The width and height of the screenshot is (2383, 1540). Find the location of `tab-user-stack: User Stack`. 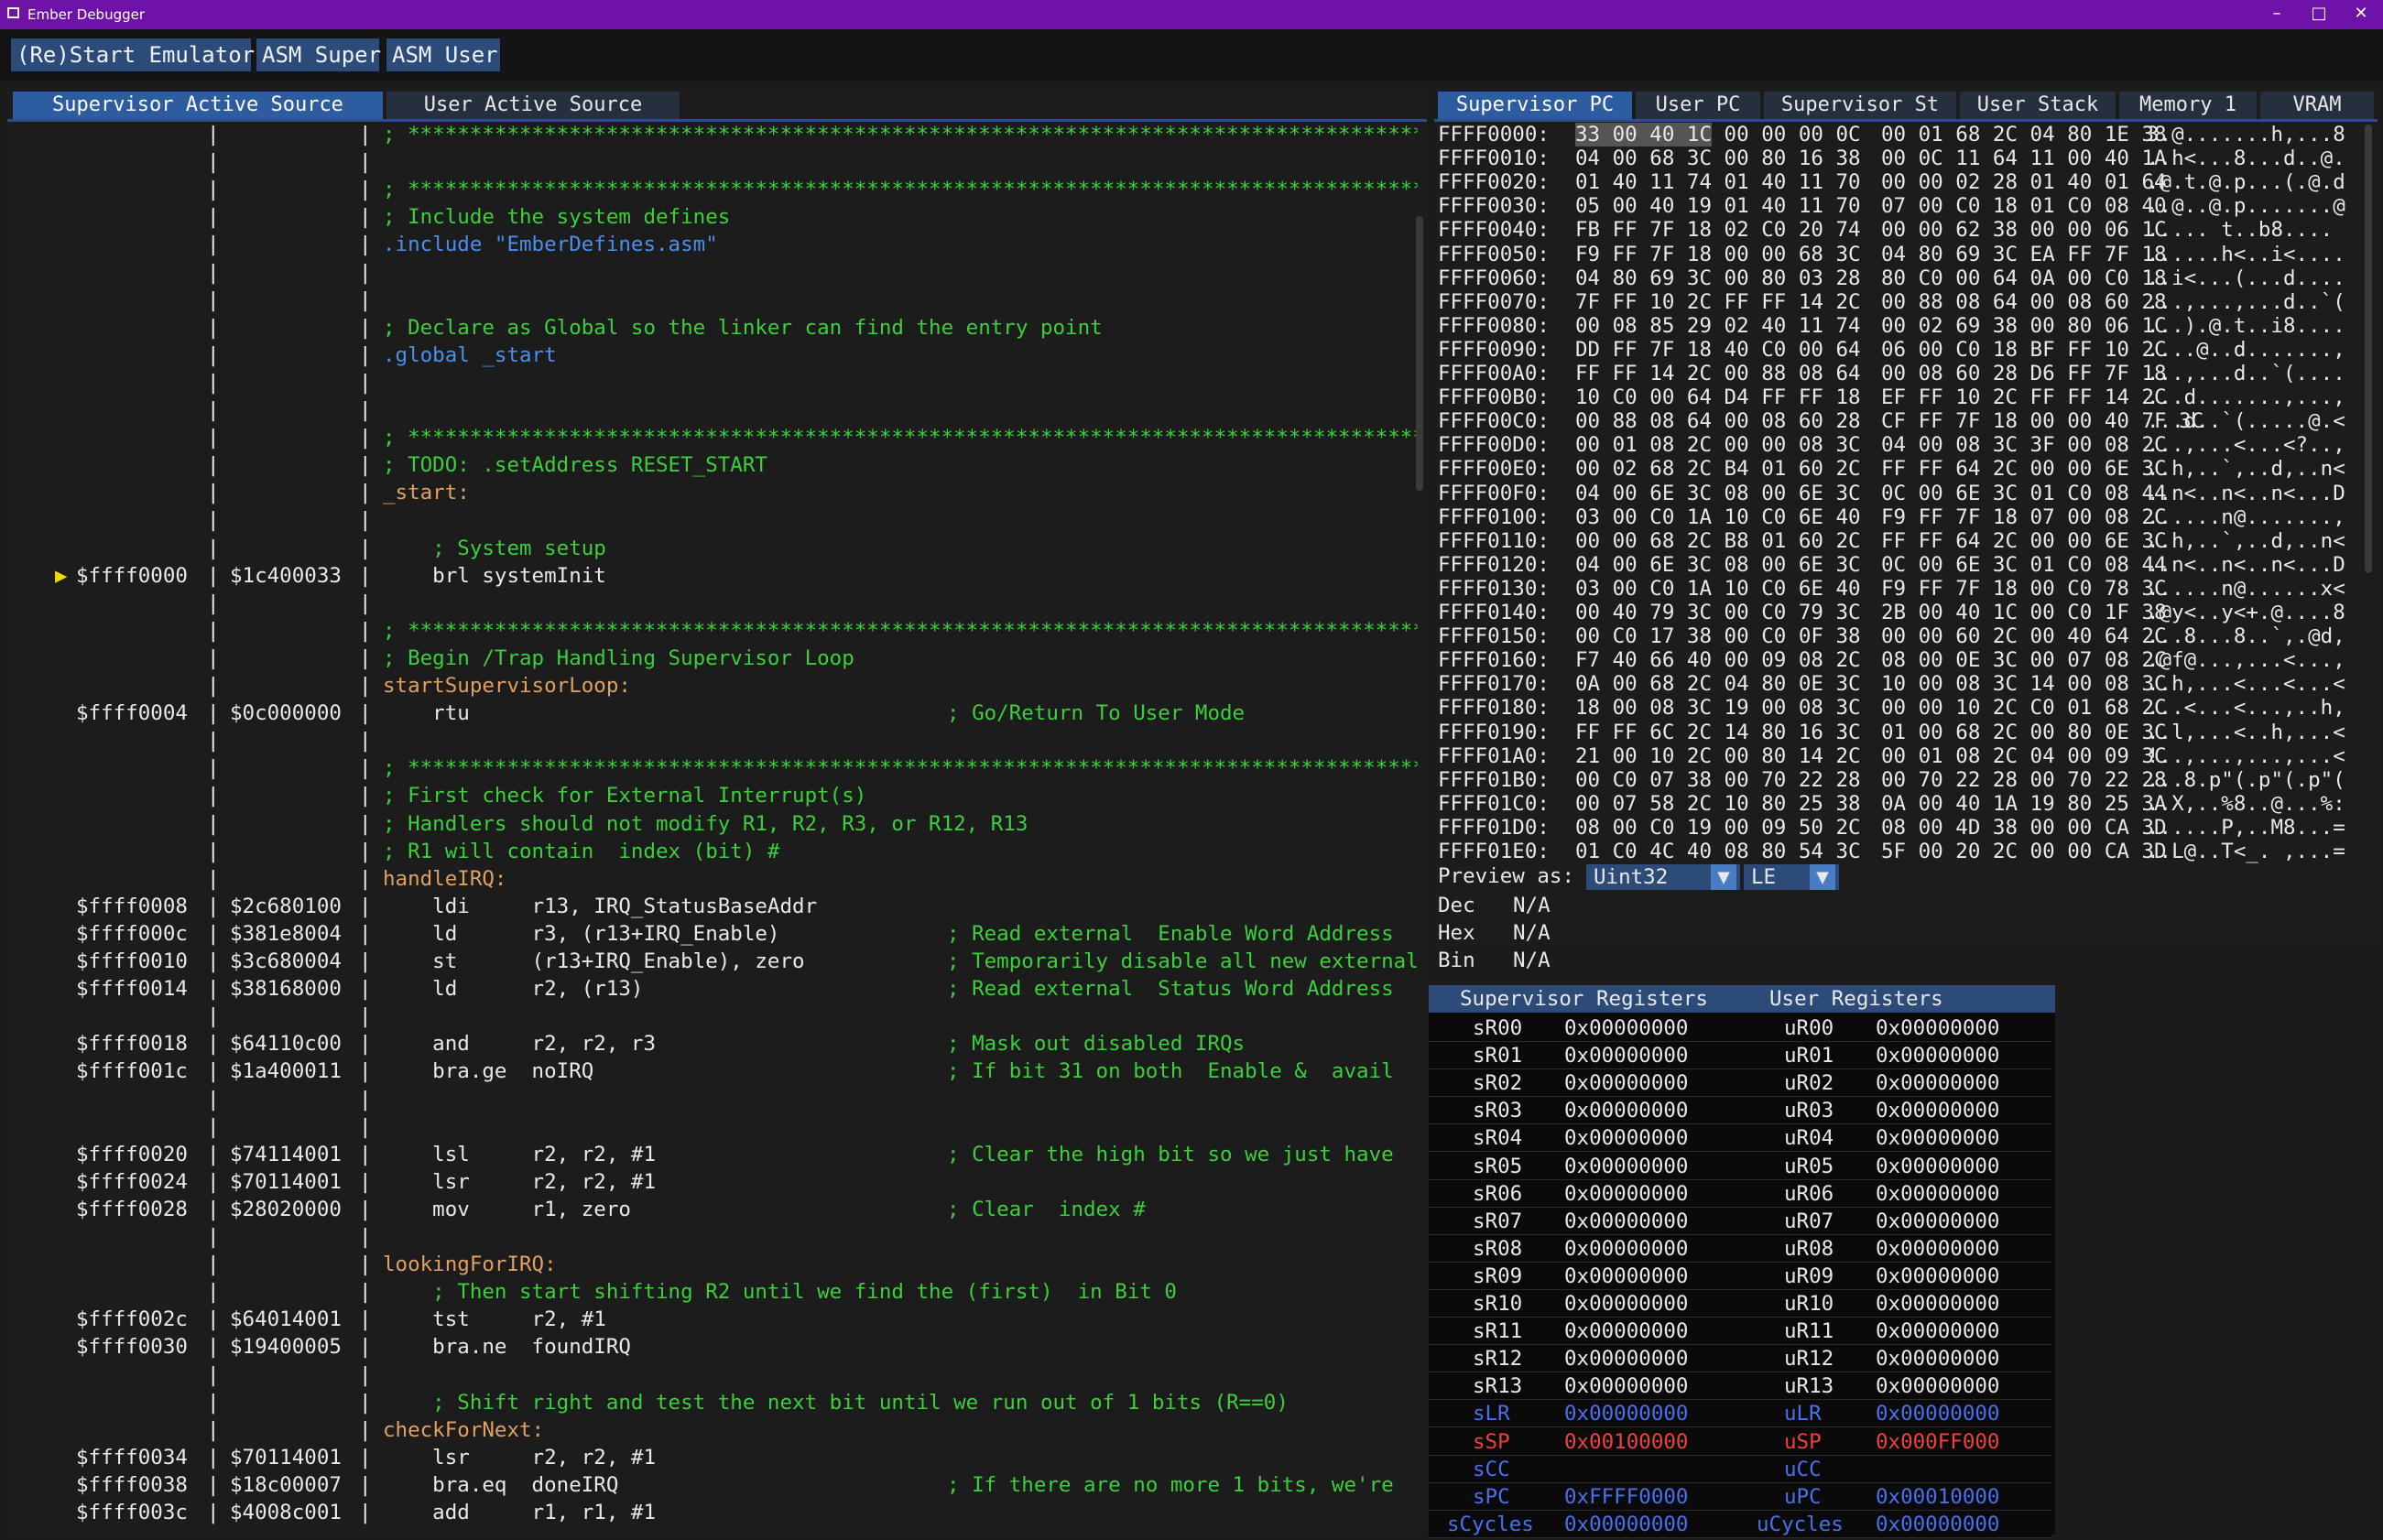

tab-user-stack: User Stack is located at coordinates (2038, 105).